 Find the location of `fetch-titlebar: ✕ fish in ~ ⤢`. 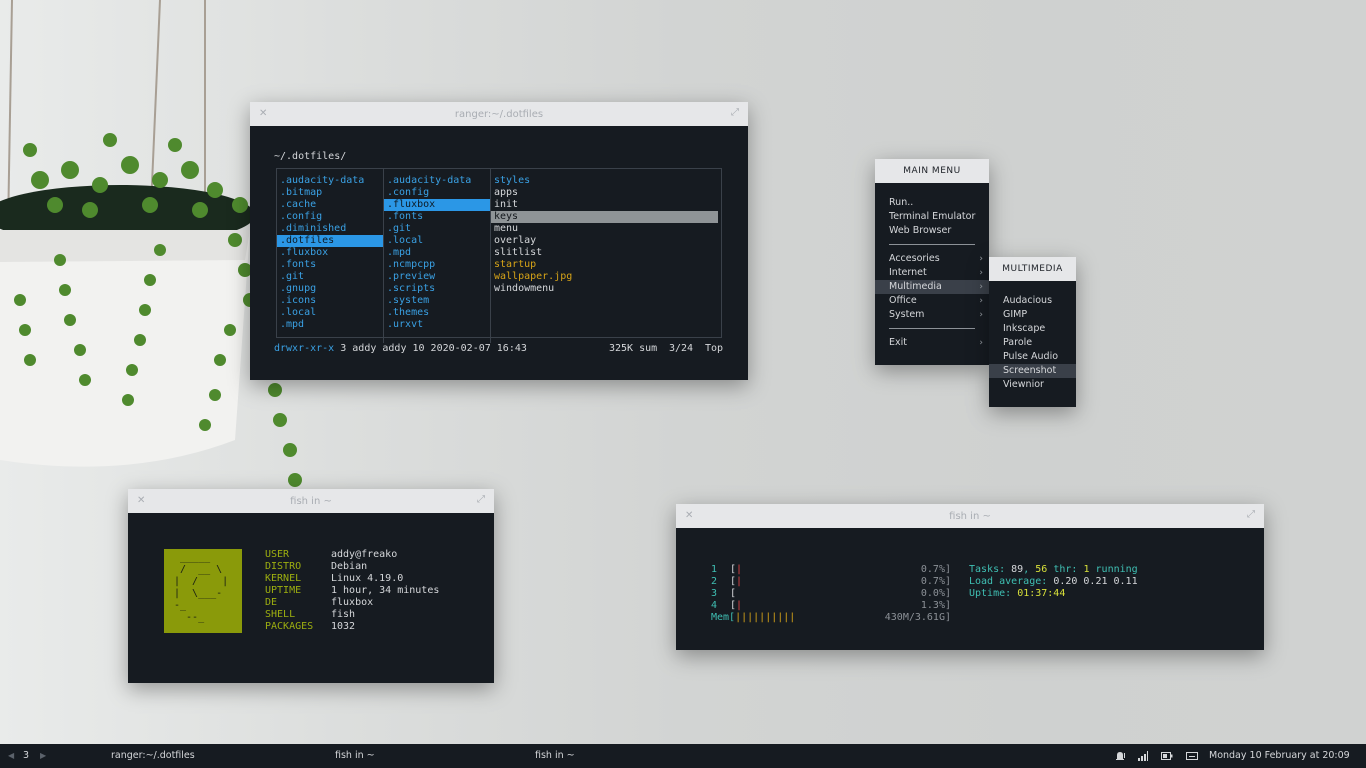

fetch-titlebar: ✕ fish in ~ ⤢ is located at coordinates (311, 501).